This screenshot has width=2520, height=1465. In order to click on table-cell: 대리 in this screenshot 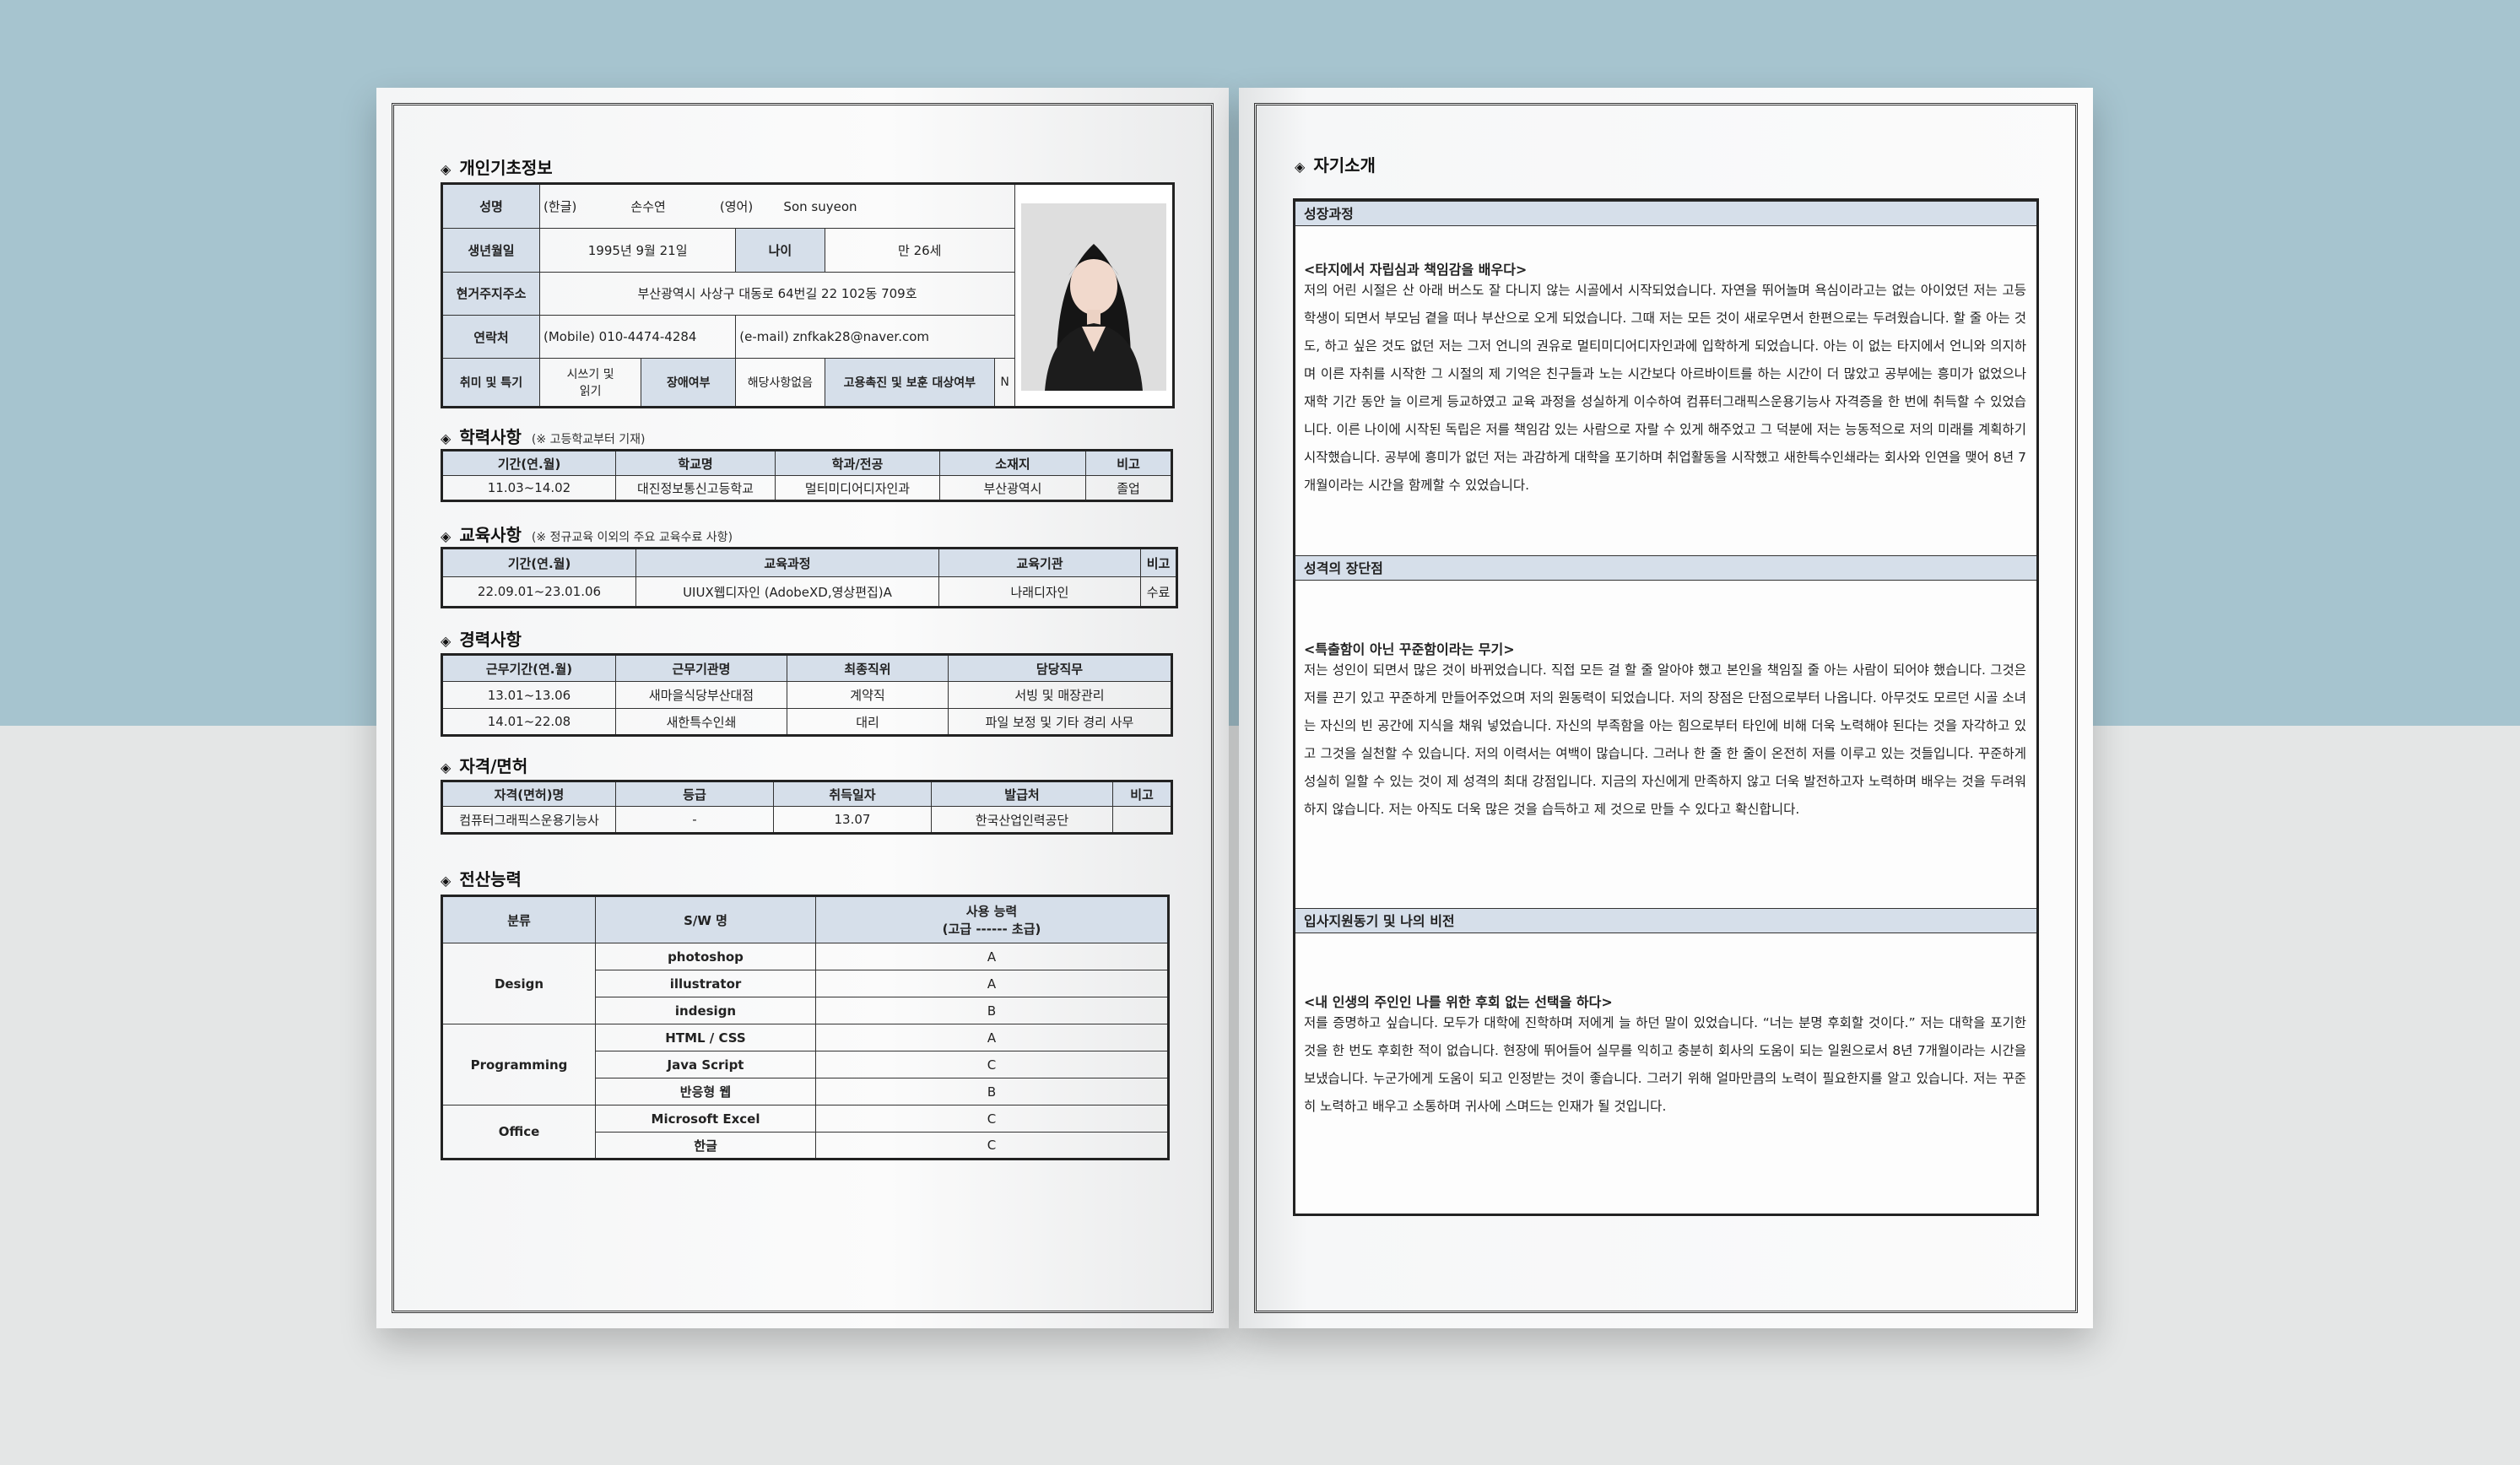, I will do `click(868, 722)`.